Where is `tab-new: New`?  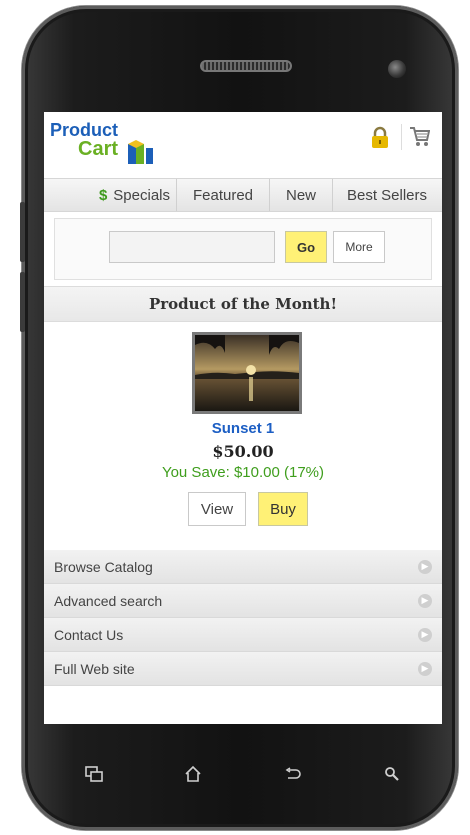 tab-new: New is located at coordinates (301, 195).